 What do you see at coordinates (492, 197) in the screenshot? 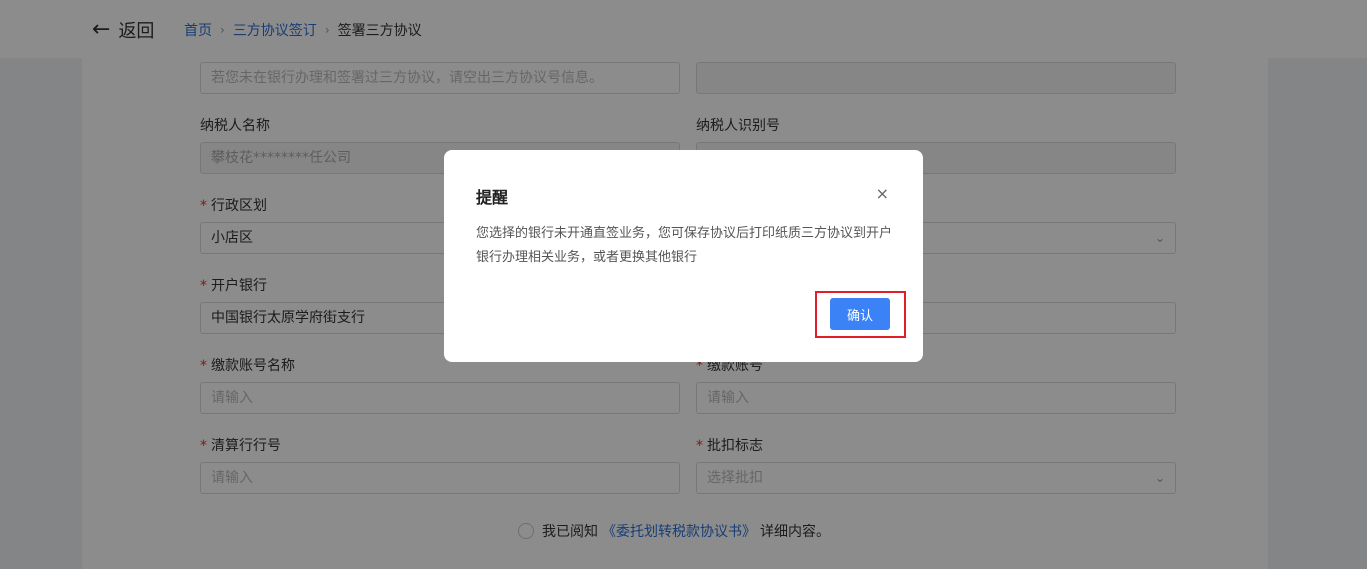
I see `dialog-title: 提醒` at bounding box center [492, 197].